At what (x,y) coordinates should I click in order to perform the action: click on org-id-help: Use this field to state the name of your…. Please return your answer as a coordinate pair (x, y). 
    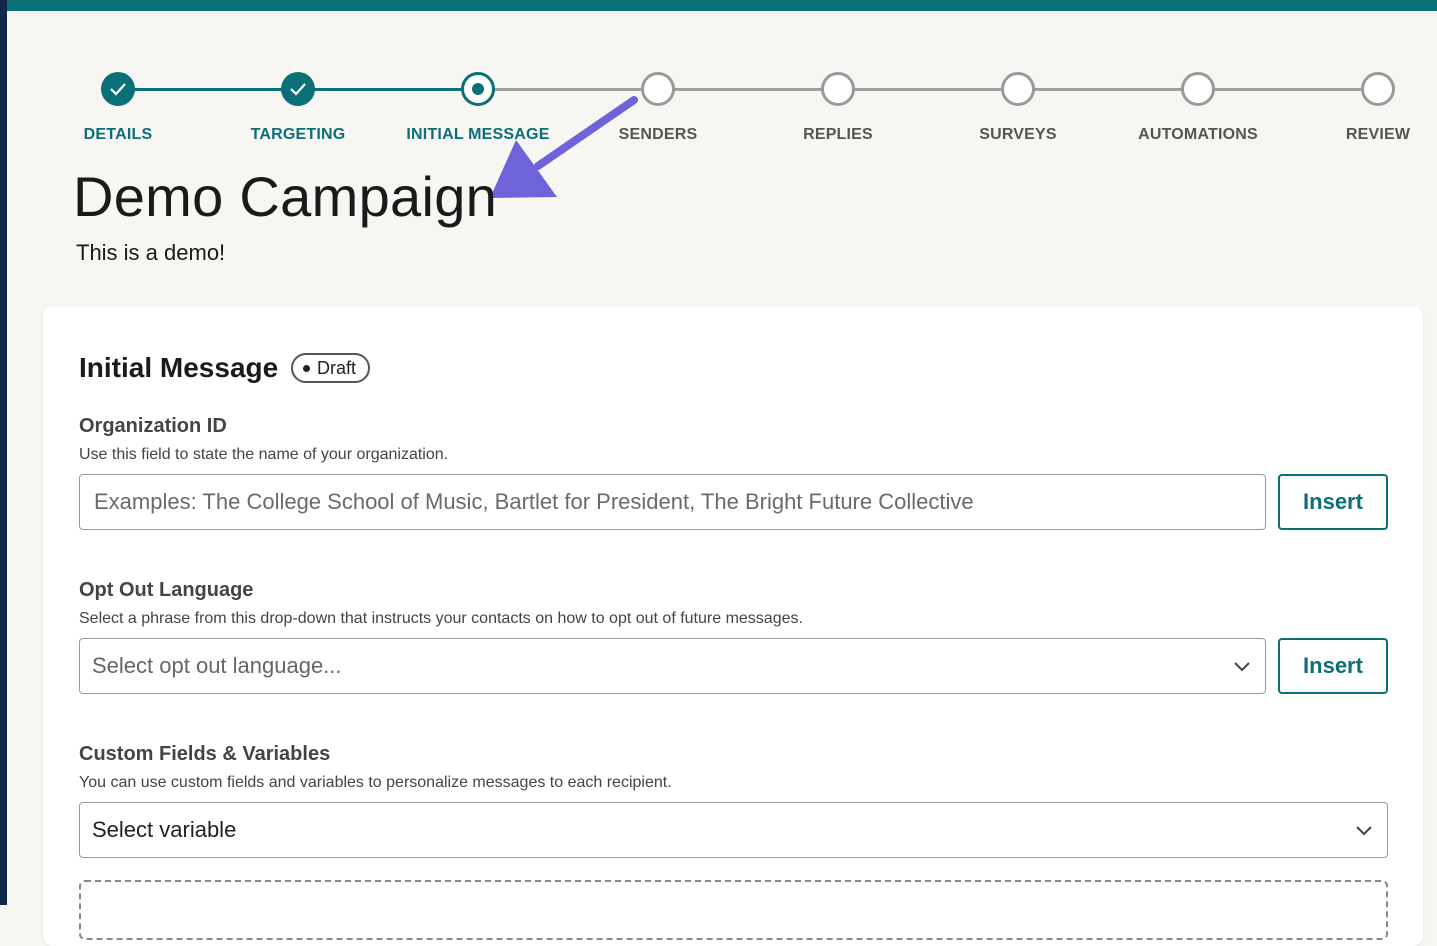
    Looking at the image, I should click on (264, 454).